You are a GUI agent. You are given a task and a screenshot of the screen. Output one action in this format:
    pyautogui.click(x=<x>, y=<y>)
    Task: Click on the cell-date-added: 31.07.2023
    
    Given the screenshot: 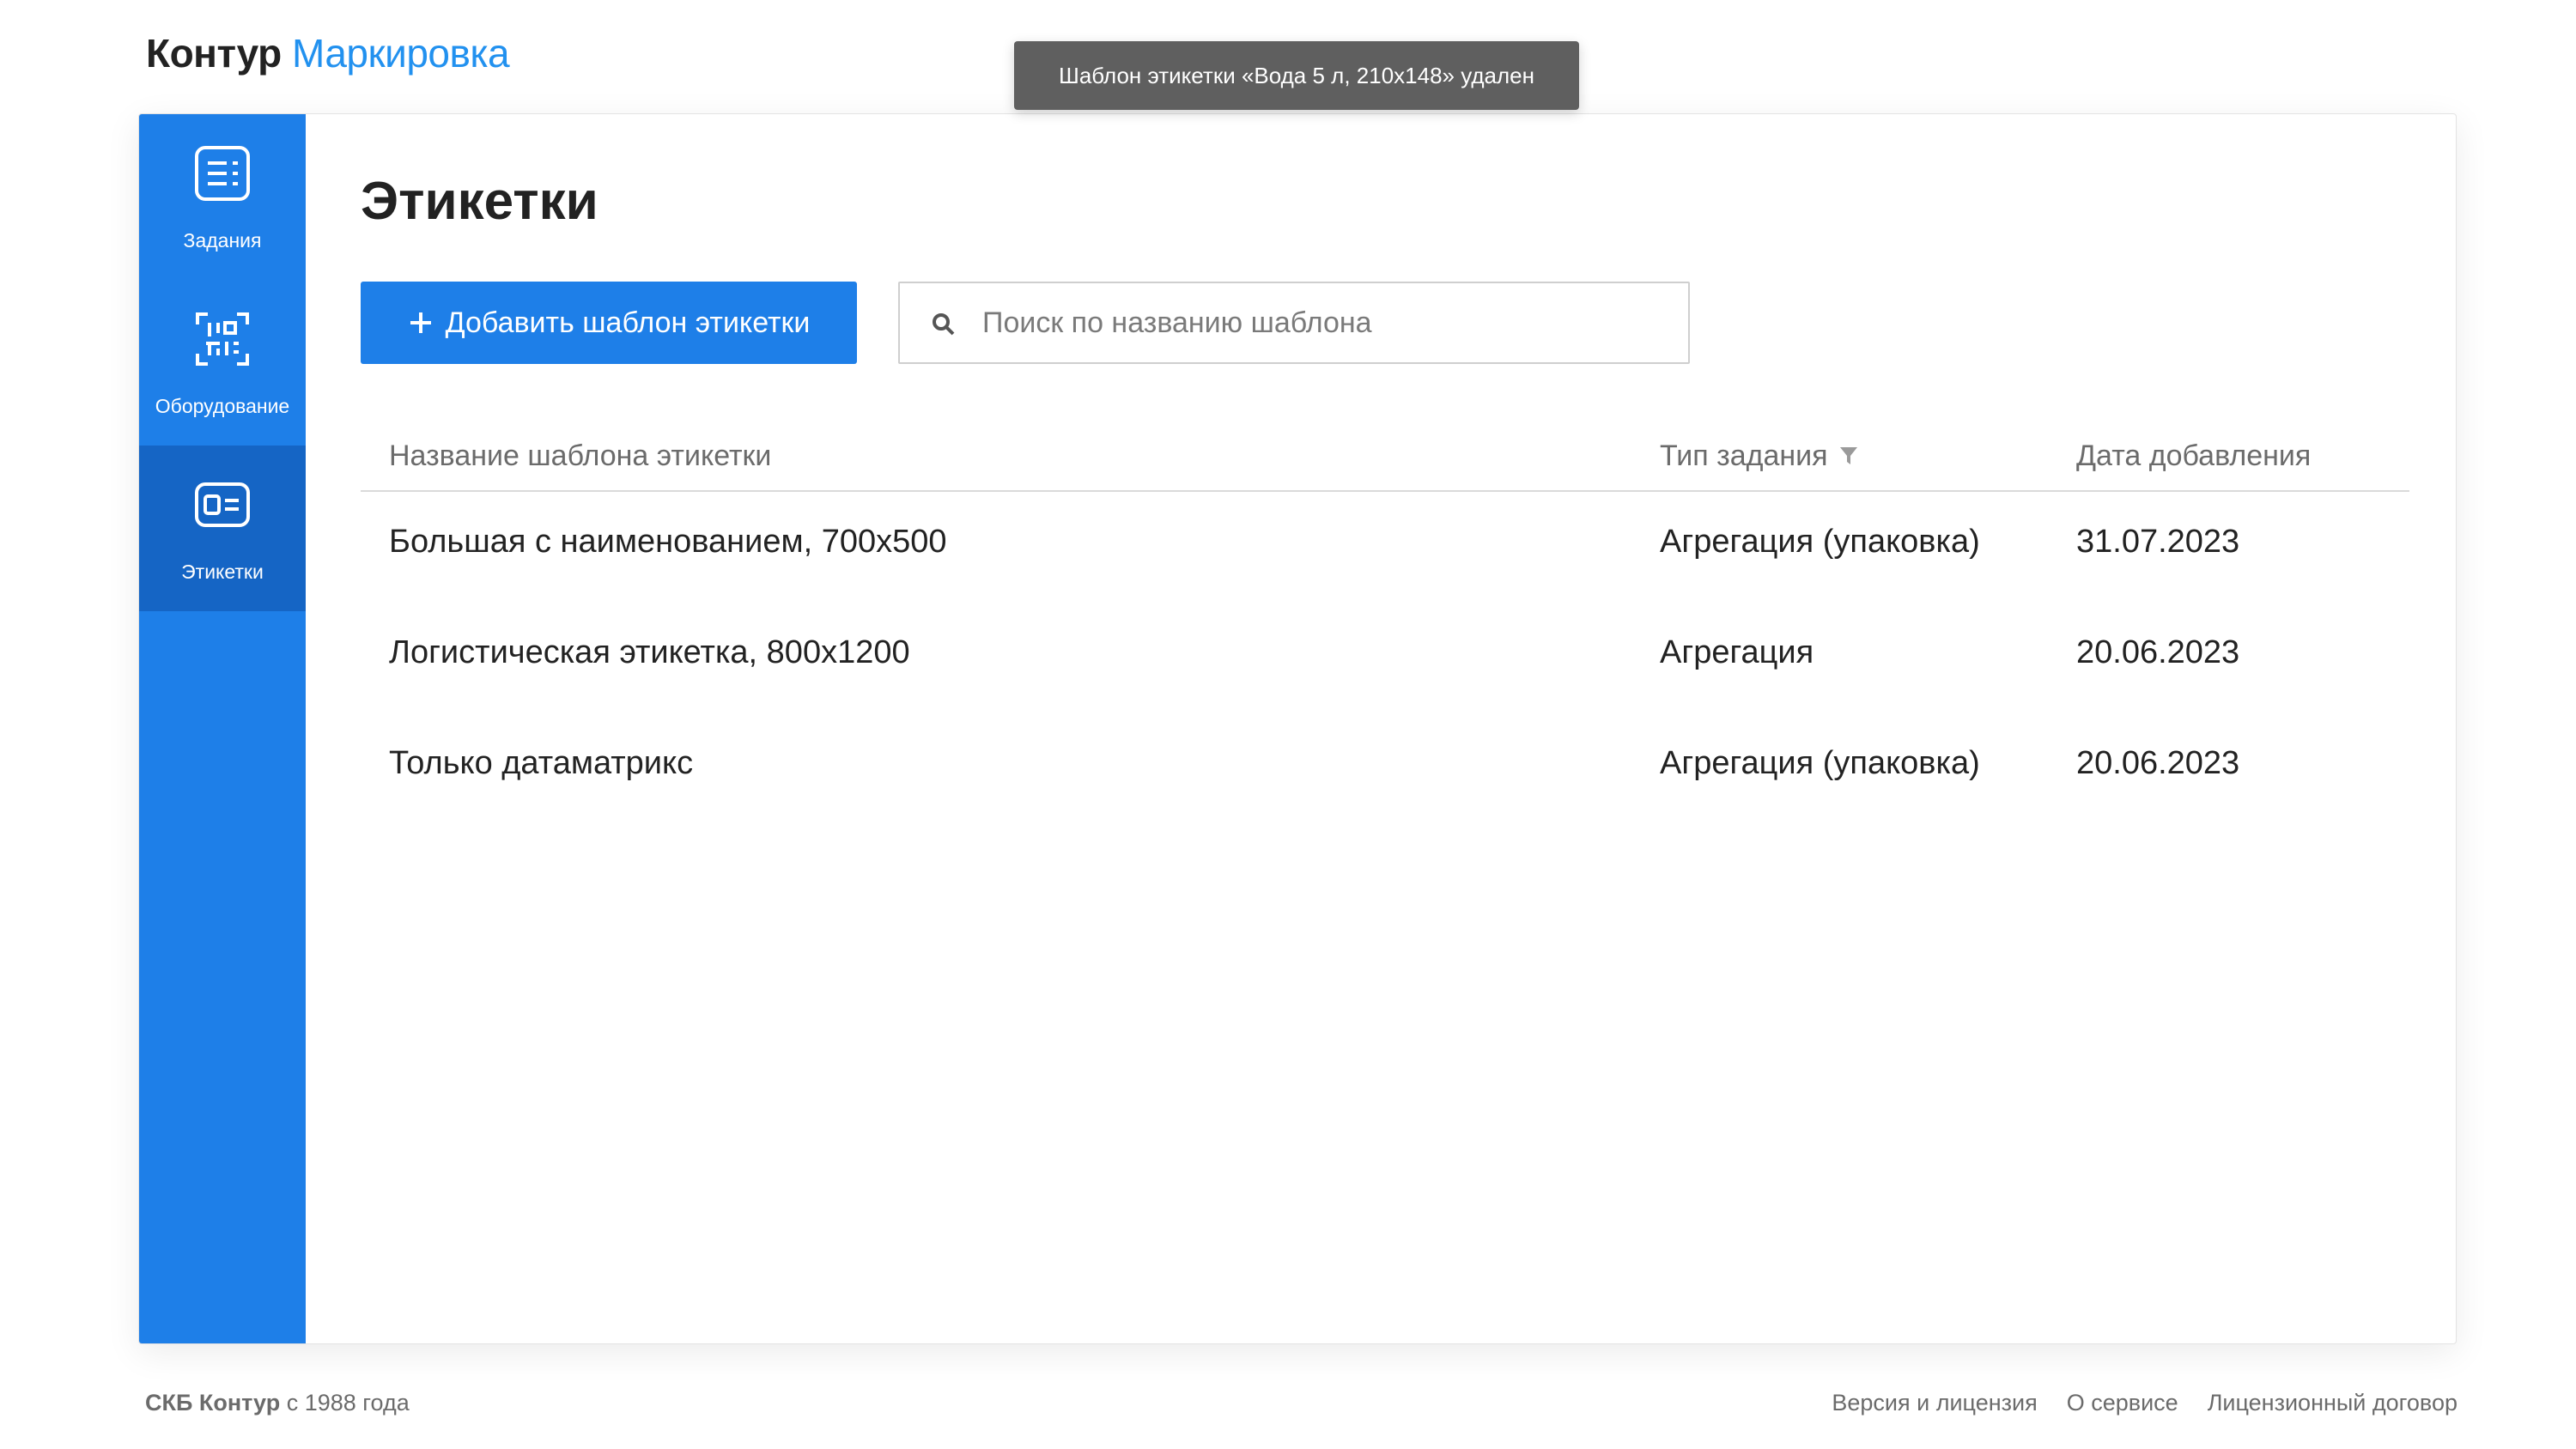 What is the action you would take?
    pyautogui.click(x=2158, y=542)
    